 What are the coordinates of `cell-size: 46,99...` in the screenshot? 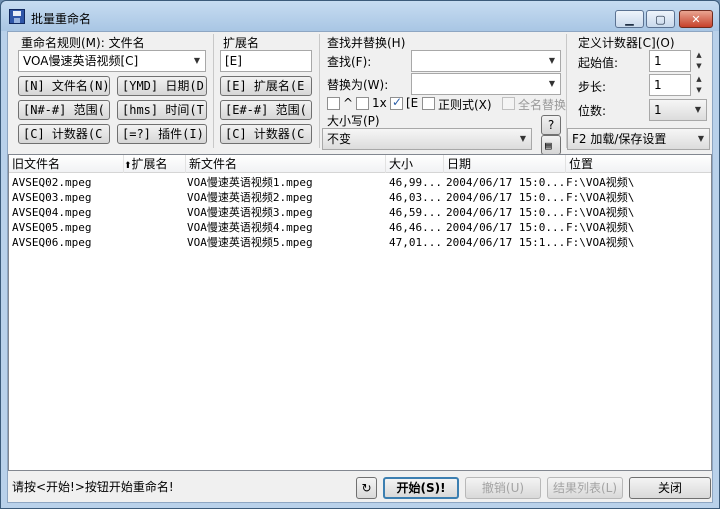 It's located at (415, 182).